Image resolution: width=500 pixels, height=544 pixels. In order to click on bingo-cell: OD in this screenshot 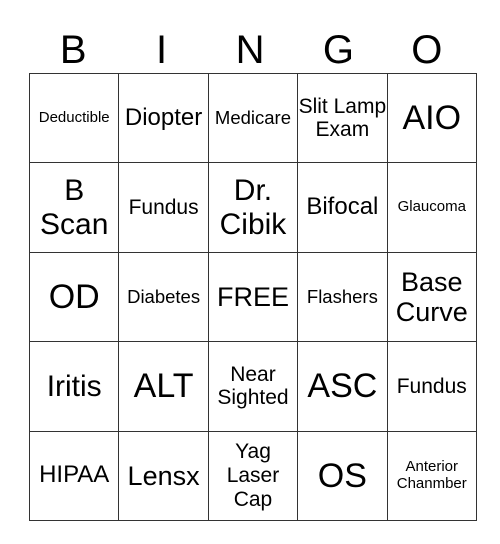, I will do `click(74, 297)`.